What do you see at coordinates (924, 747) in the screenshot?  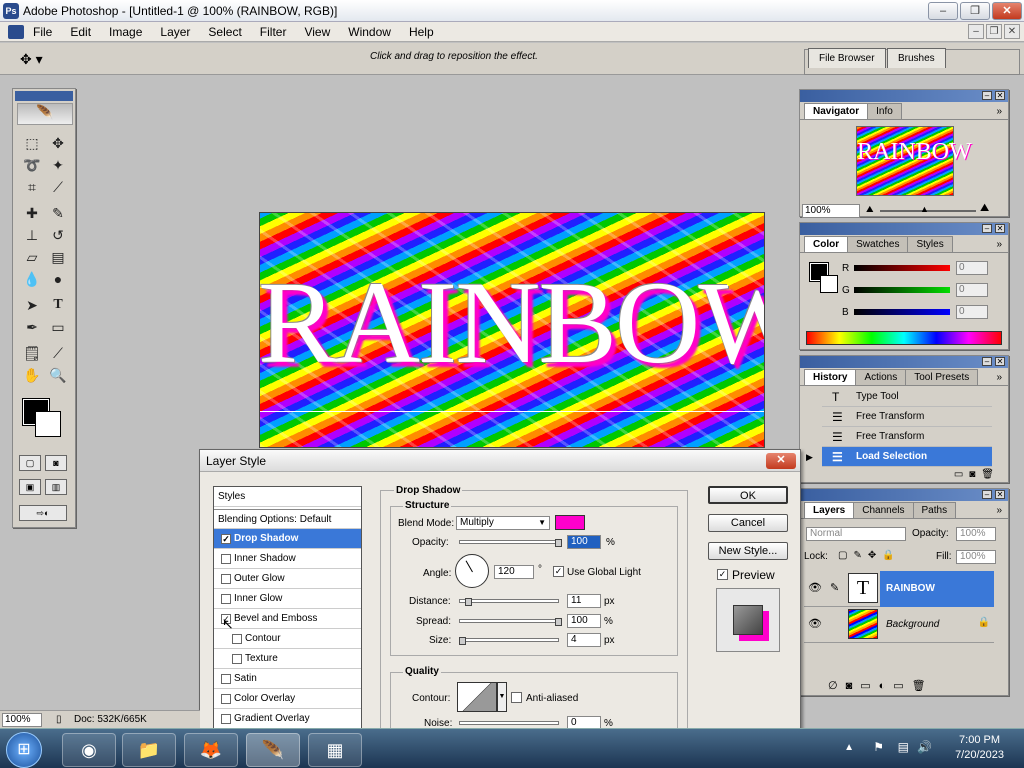 I see `tray-volume-icon: 🔊` at bounding box center [924, 747].